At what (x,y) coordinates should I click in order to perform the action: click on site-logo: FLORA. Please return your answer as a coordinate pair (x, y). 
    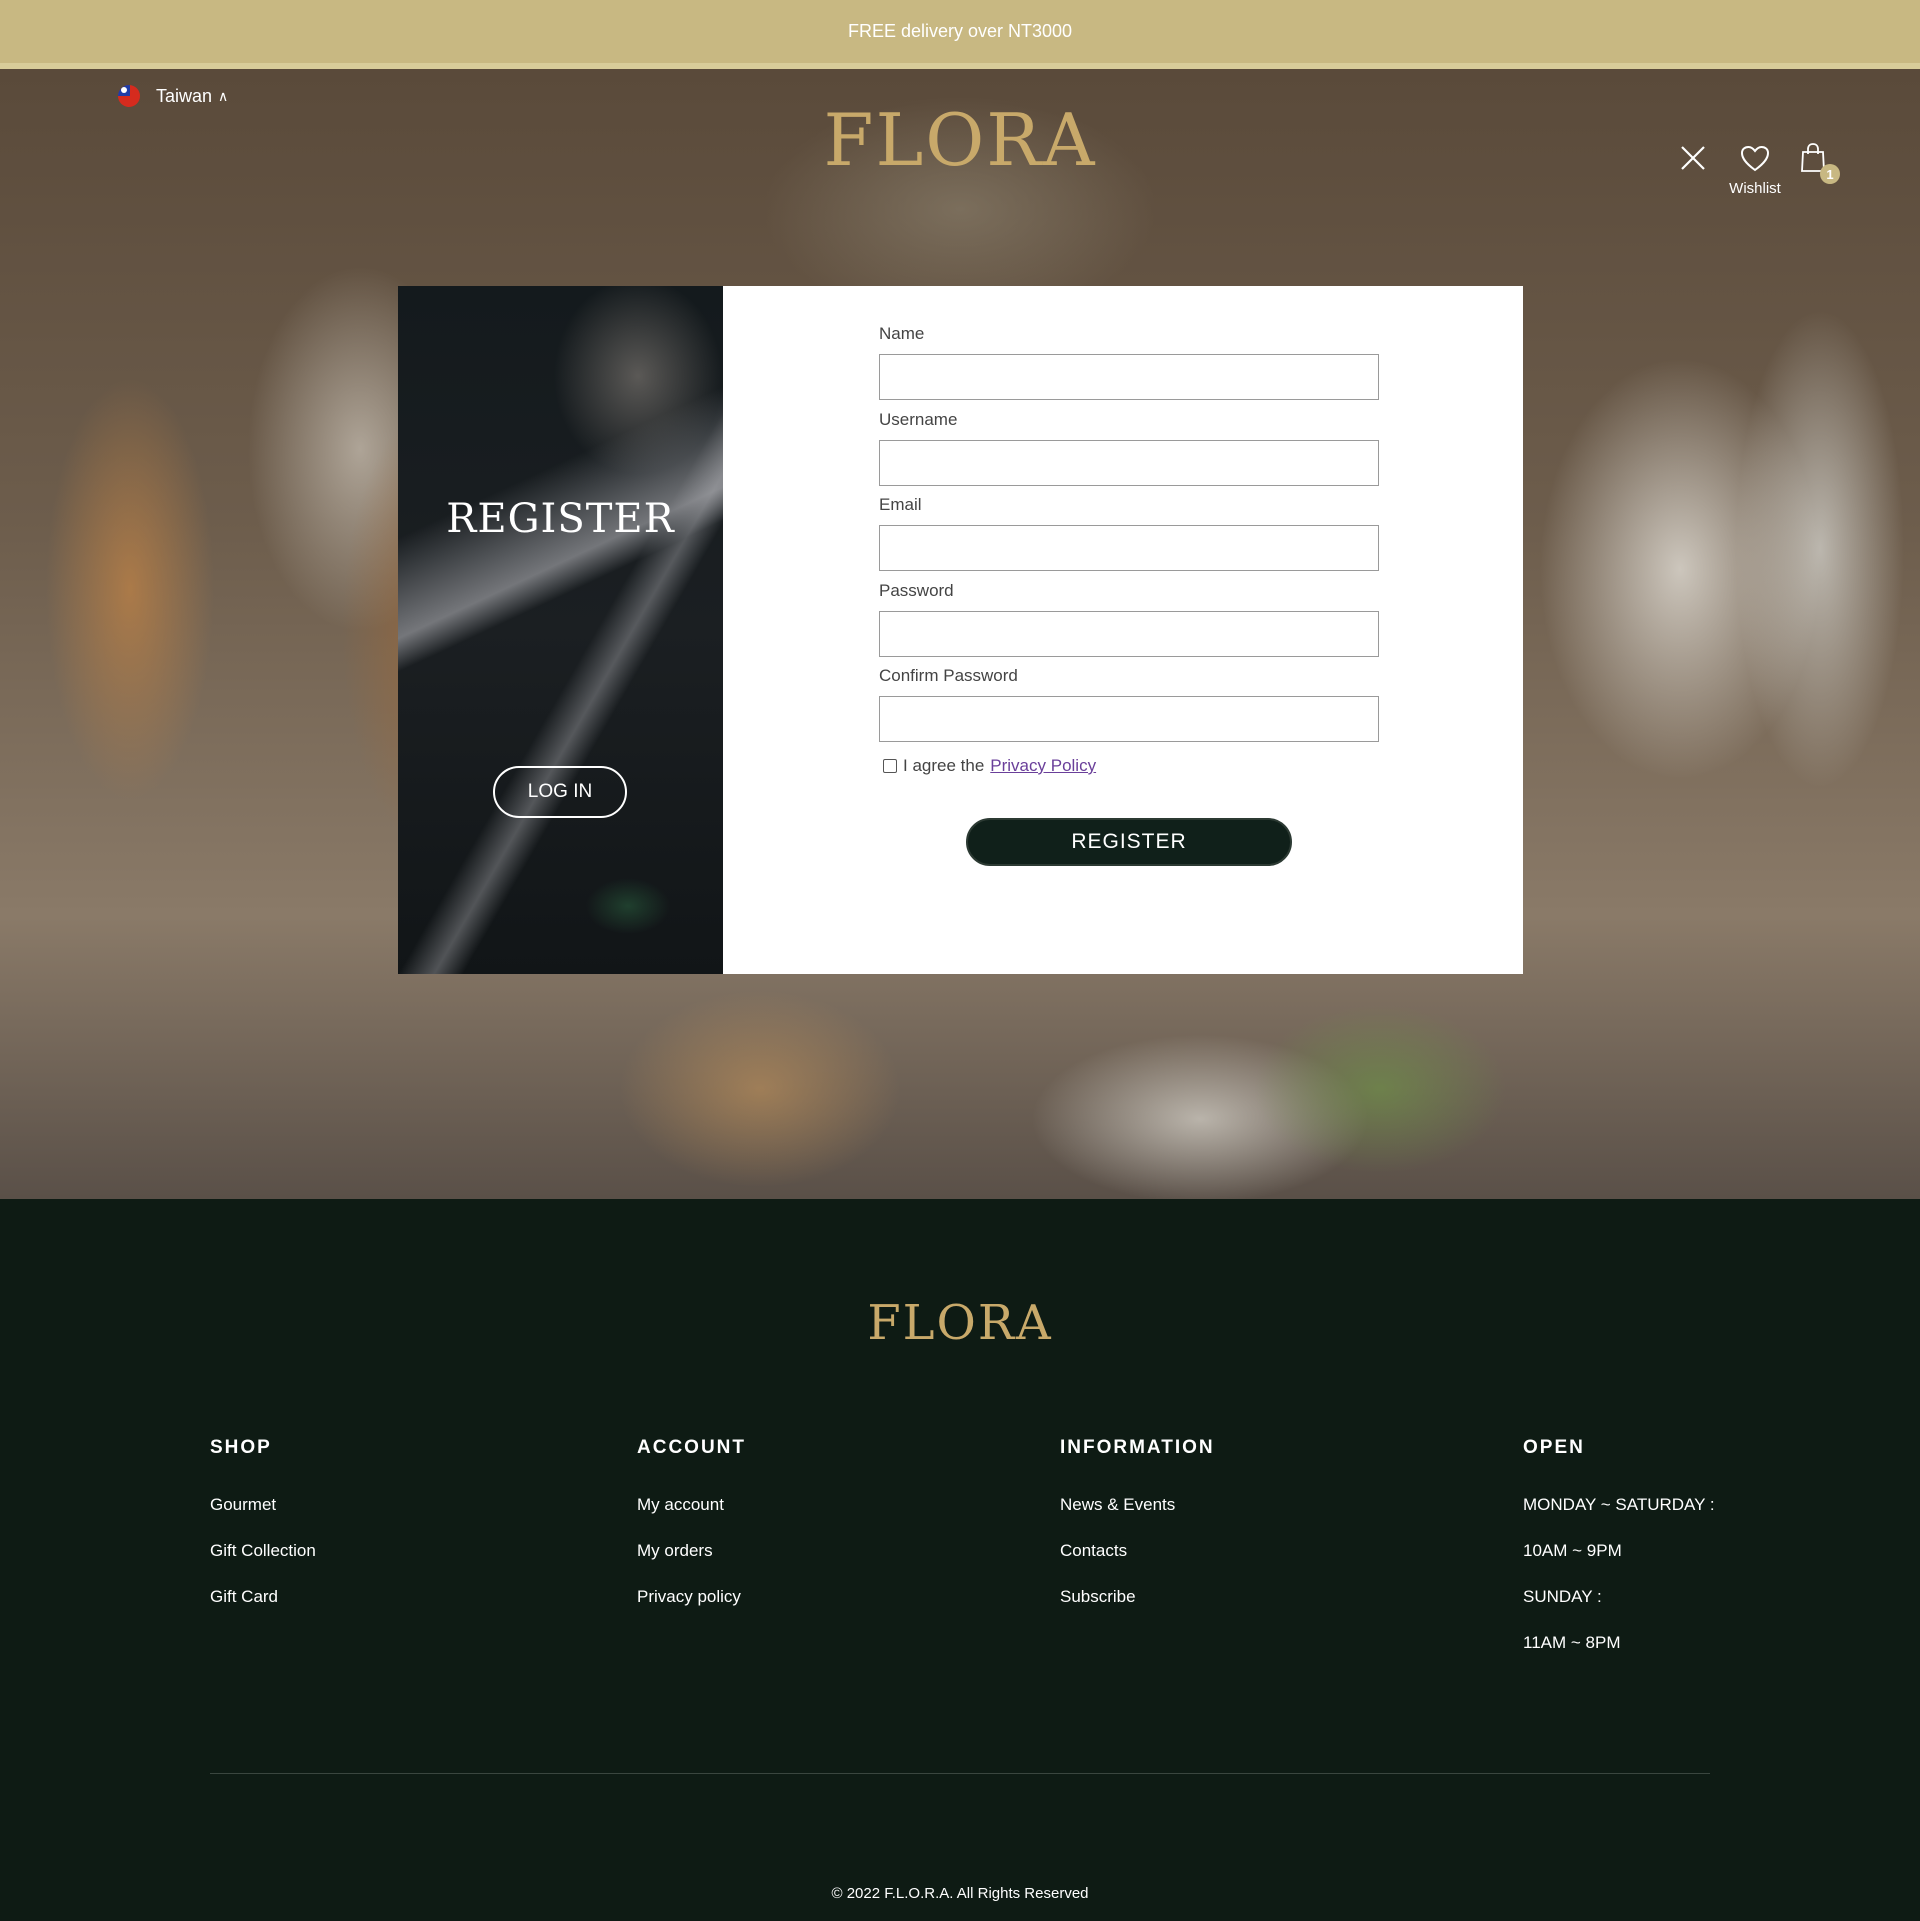
    Looking at the image, I should click on (960, 140).